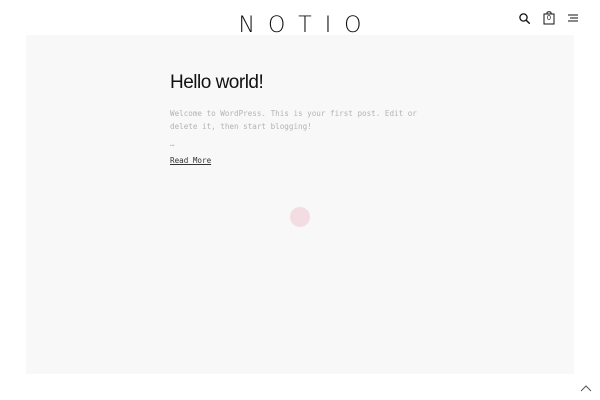 Image resolution: width=600 pixels, height=400 pixels. Describe the element at coordinates (573, 18) in the screenshot. I see `menu-icon` at that location.